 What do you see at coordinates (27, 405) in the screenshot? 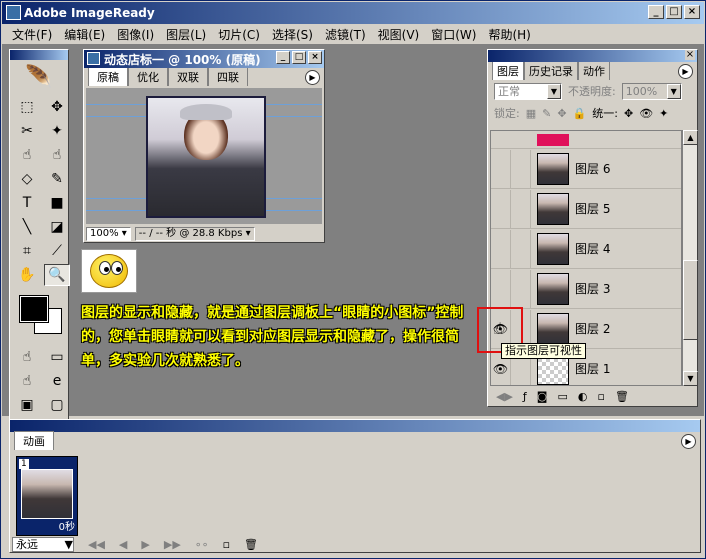
I see `standard-screen-mode-icon: ▣` at bounding box center [27, 405].